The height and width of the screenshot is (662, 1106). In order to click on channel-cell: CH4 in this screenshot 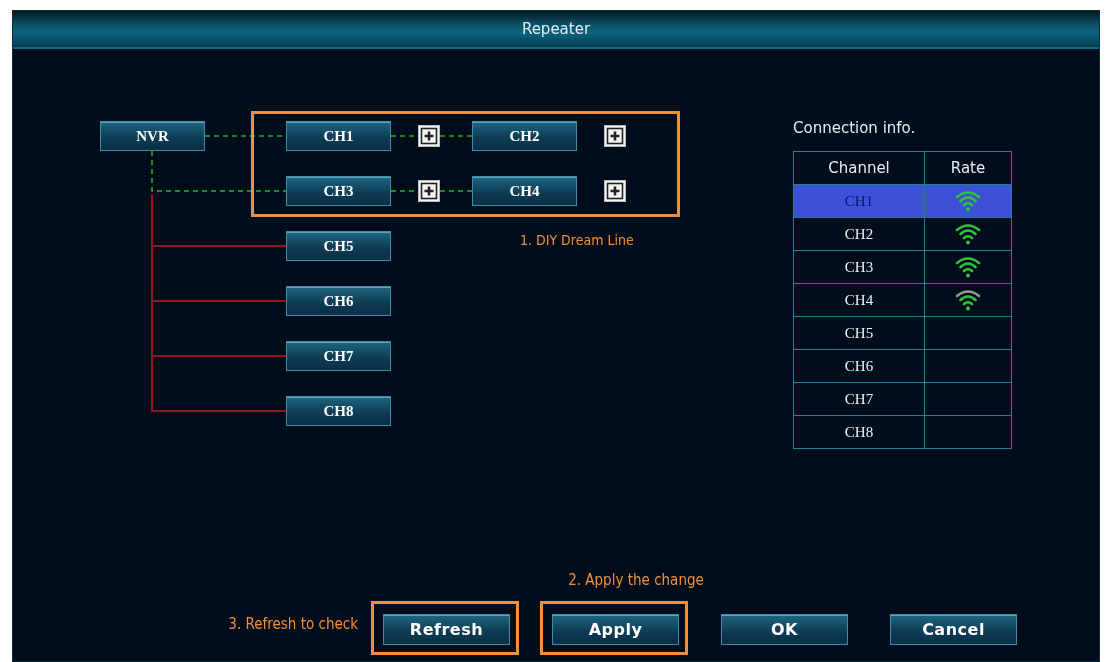, I will do `click(859, 300)`.